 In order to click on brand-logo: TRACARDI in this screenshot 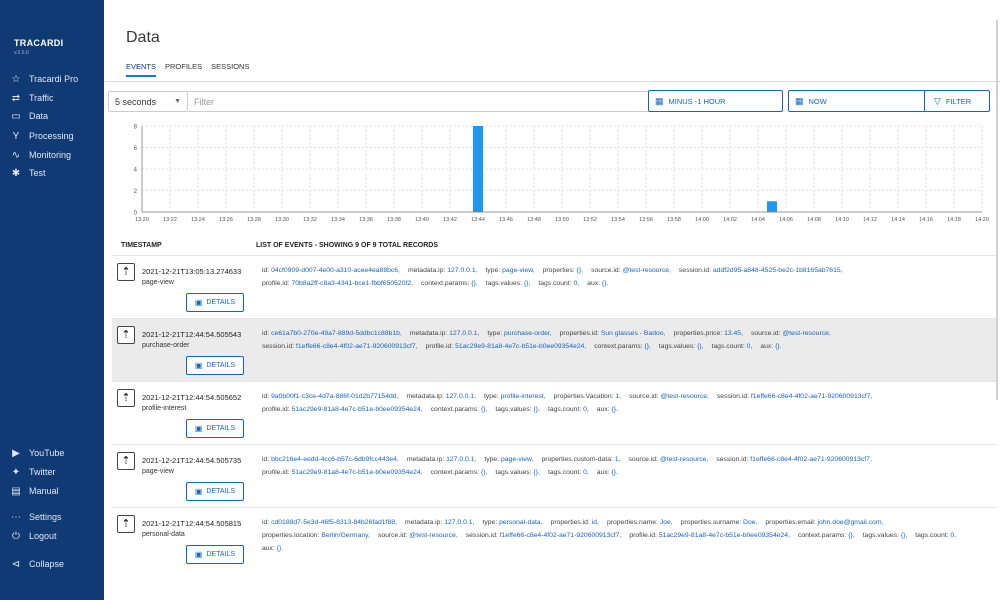, I will do `click(39, 43)`.